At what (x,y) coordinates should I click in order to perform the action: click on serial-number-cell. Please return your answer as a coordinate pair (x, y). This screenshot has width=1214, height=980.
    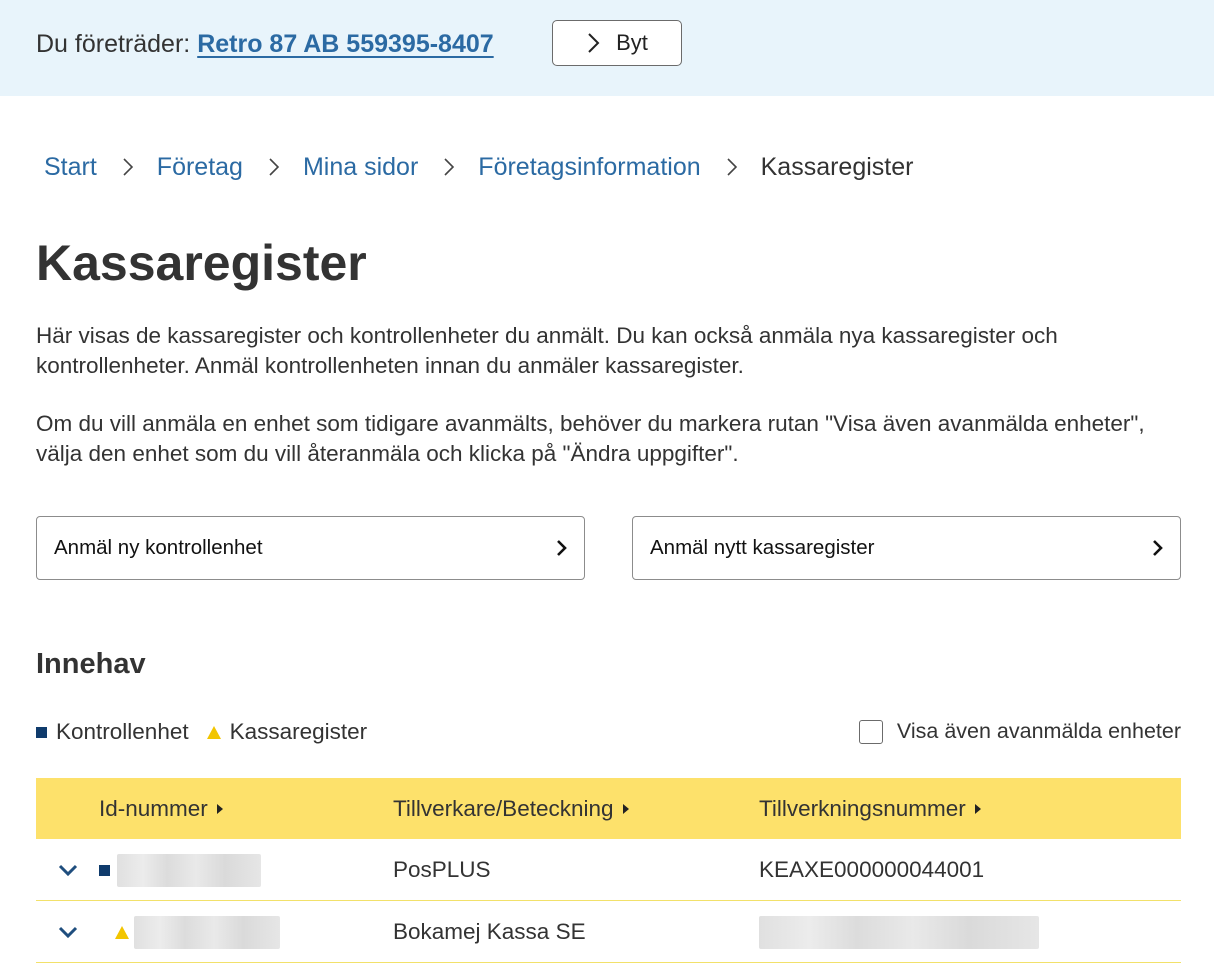
    Looking at the image, I should click on (899, 932).